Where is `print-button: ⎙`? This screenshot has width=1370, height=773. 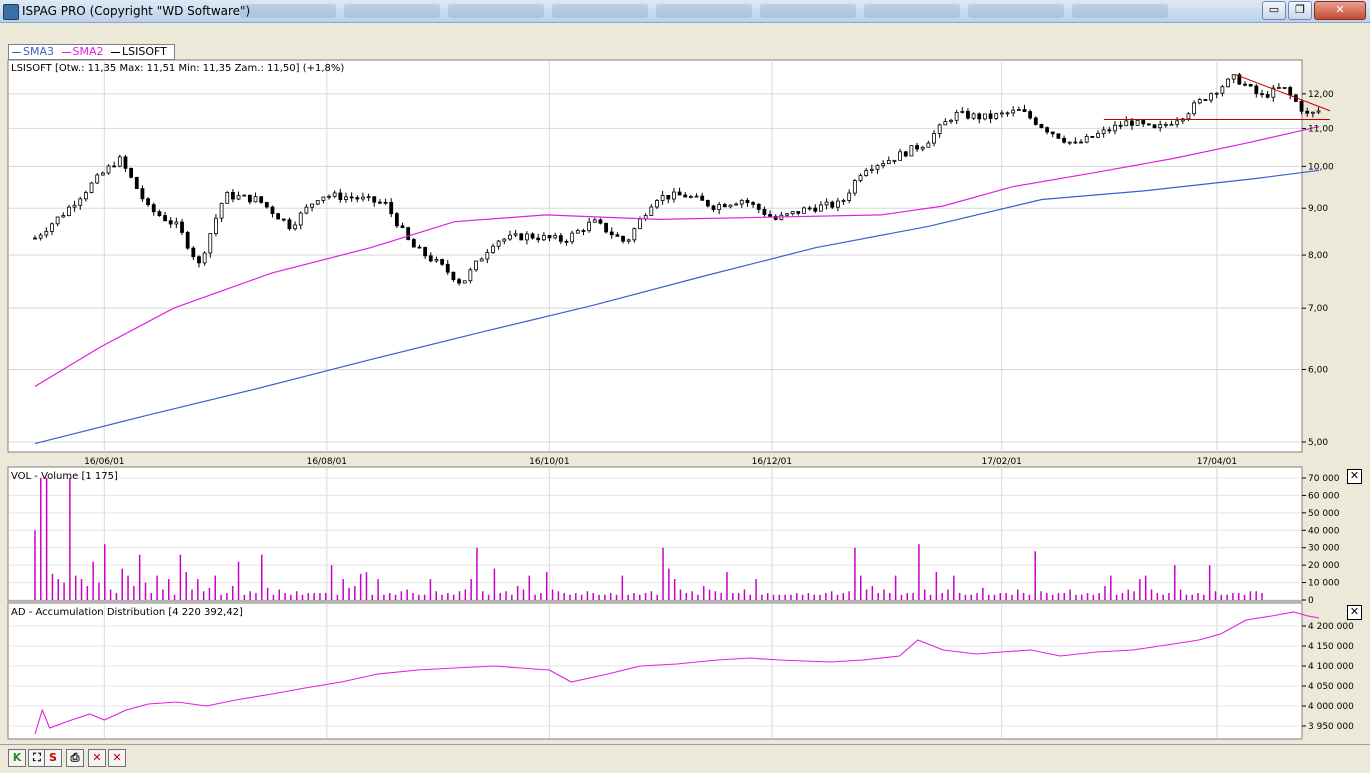
print-button: ⎙ is located at coordinates (75, 758).